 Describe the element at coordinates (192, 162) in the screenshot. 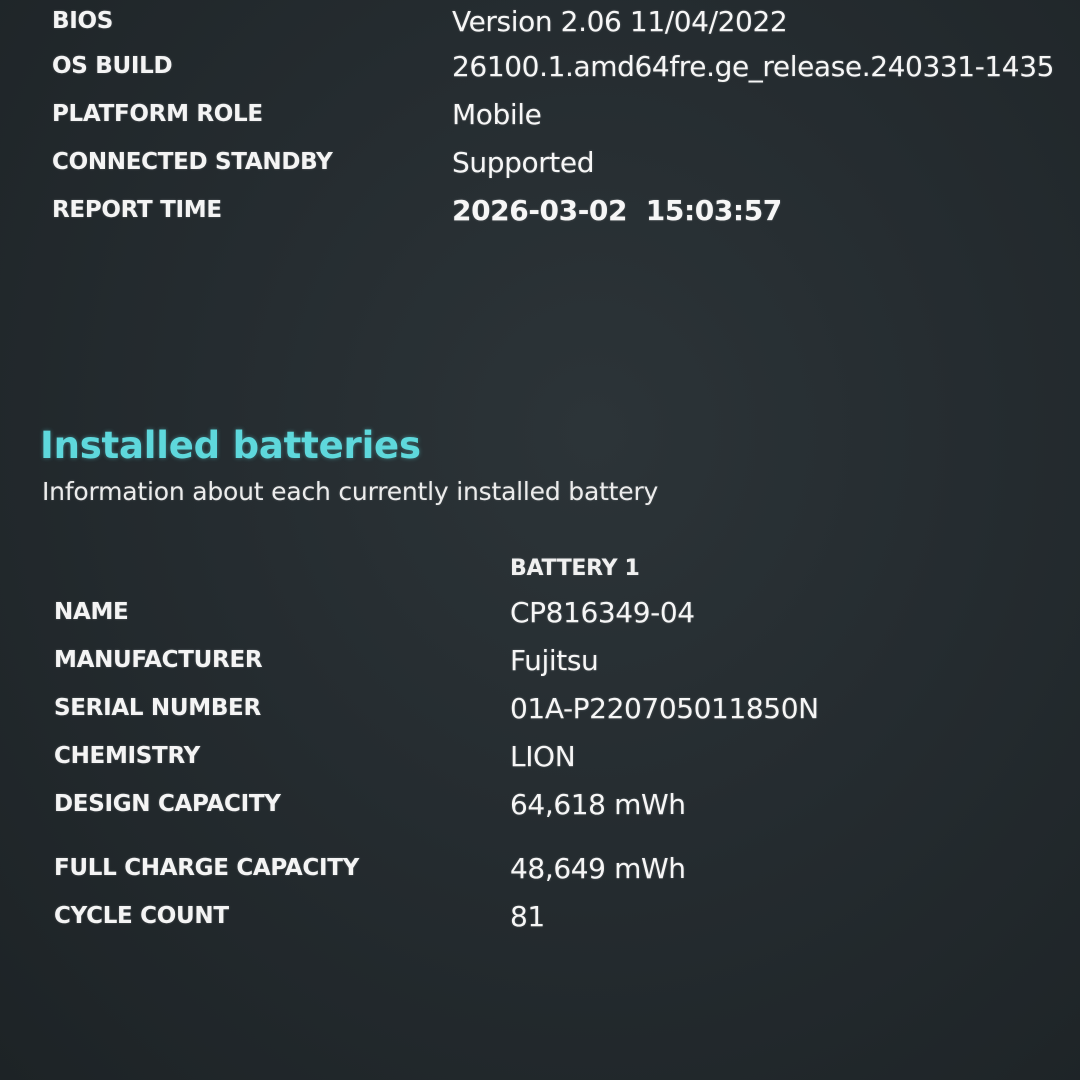

I see `connected-standby-label: CONNECTED STANDBY` at that location.